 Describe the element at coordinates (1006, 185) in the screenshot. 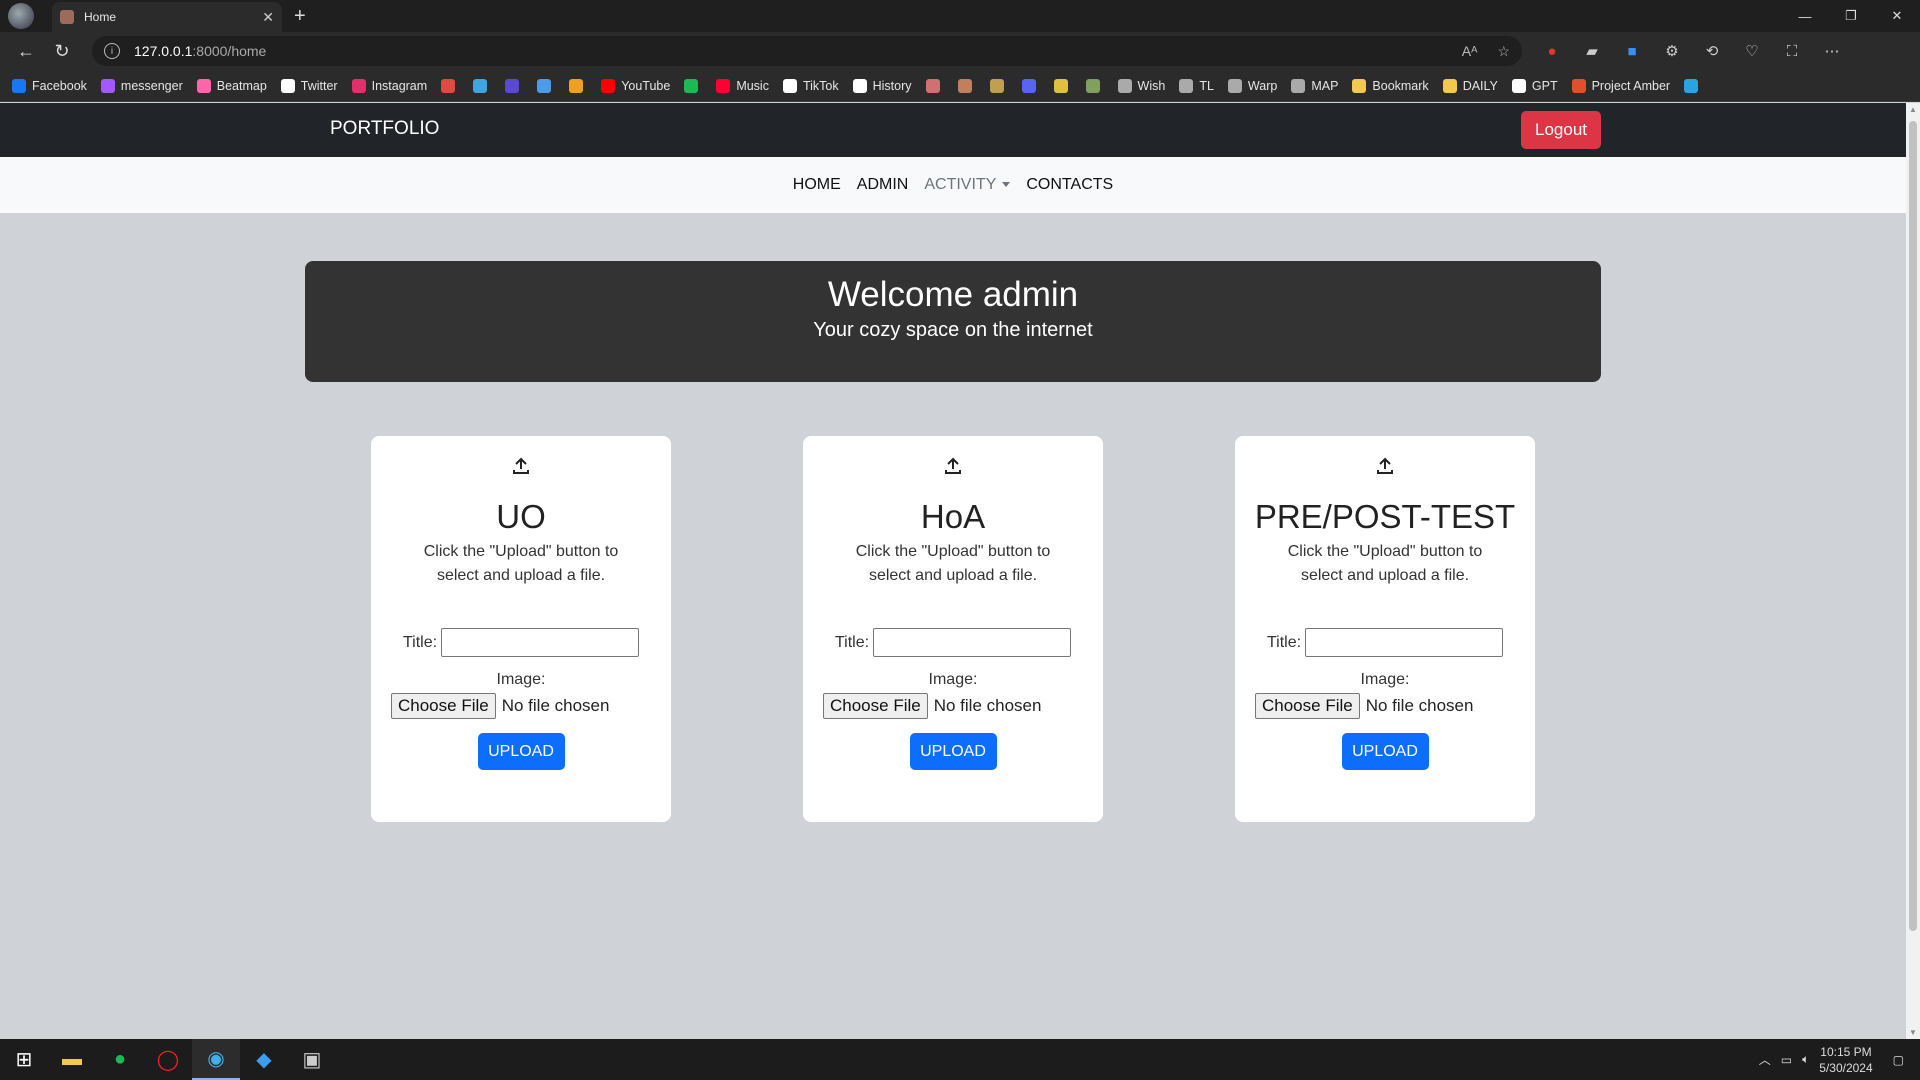

I see `chevron-down-icon` at that location.